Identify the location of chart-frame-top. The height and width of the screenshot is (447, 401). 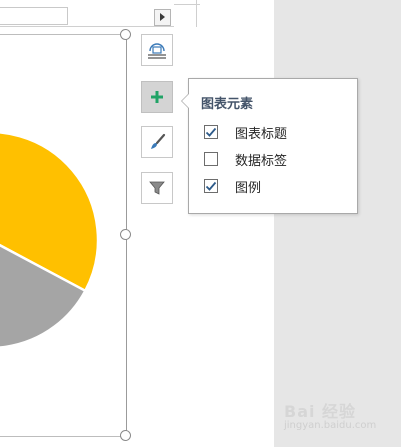
(63, 34).